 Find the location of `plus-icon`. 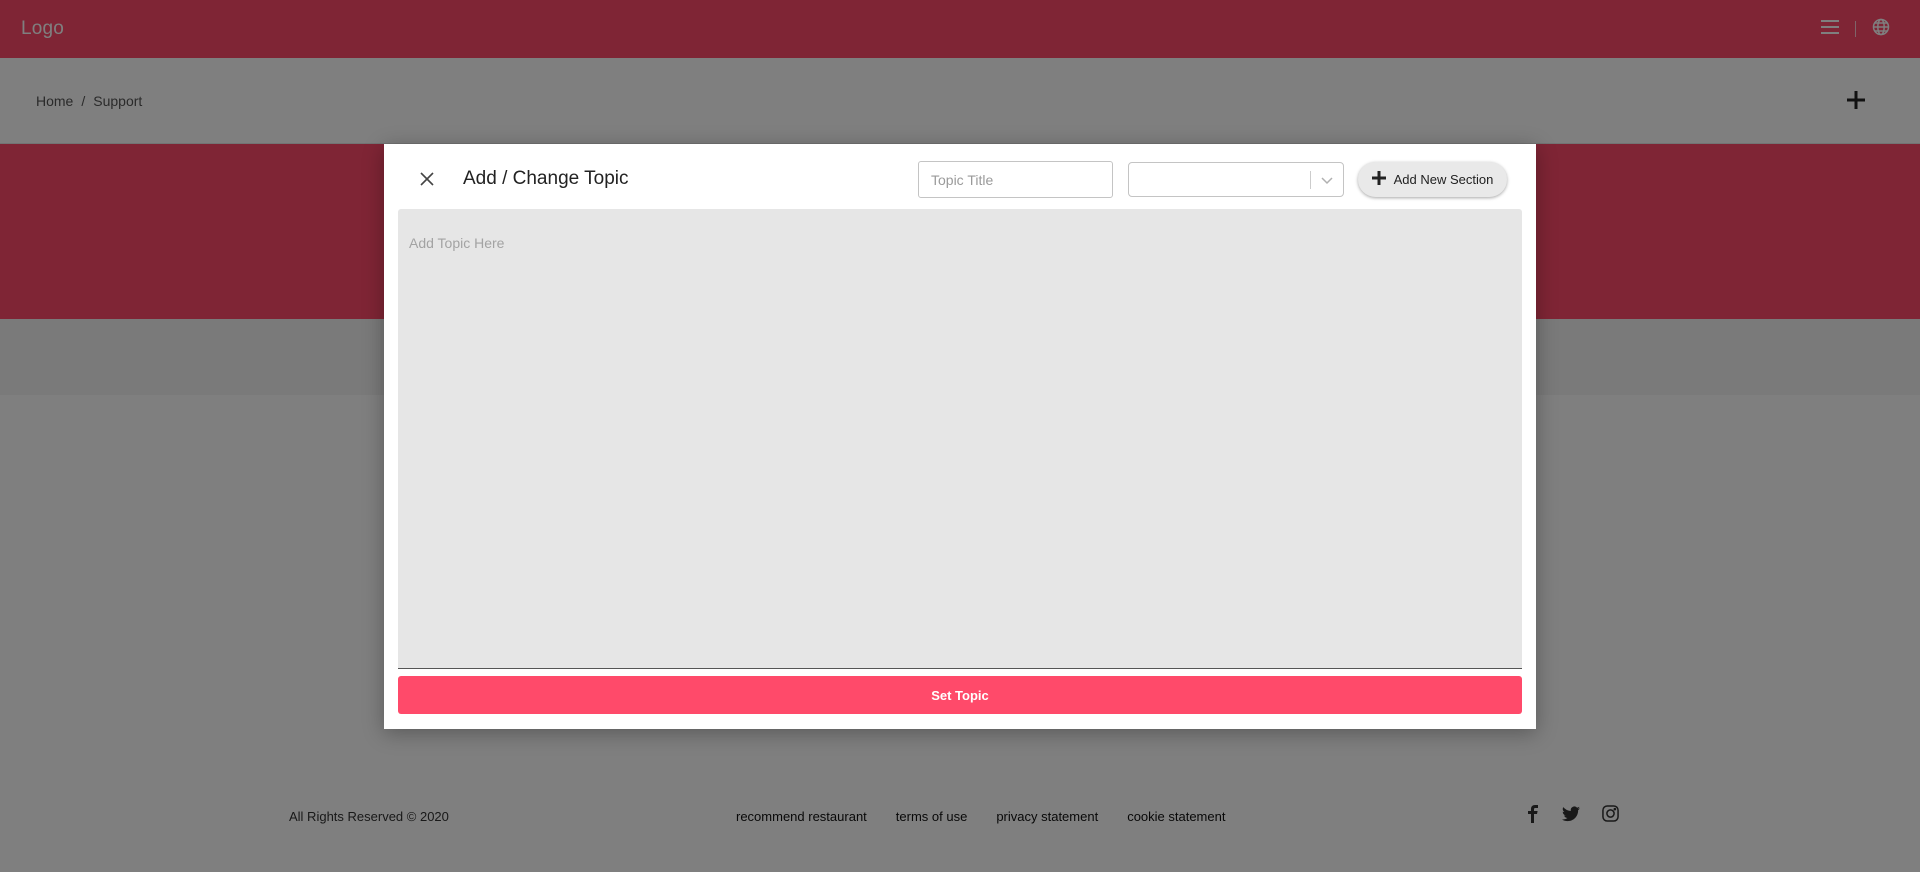

plus-icon is located at coordinates (1378, 179).